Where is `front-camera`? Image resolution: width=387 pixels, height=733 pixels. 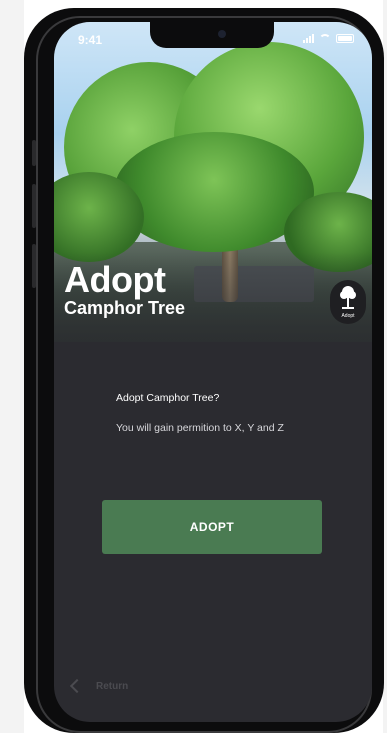 front-camera is located at coordinates (222, 34).